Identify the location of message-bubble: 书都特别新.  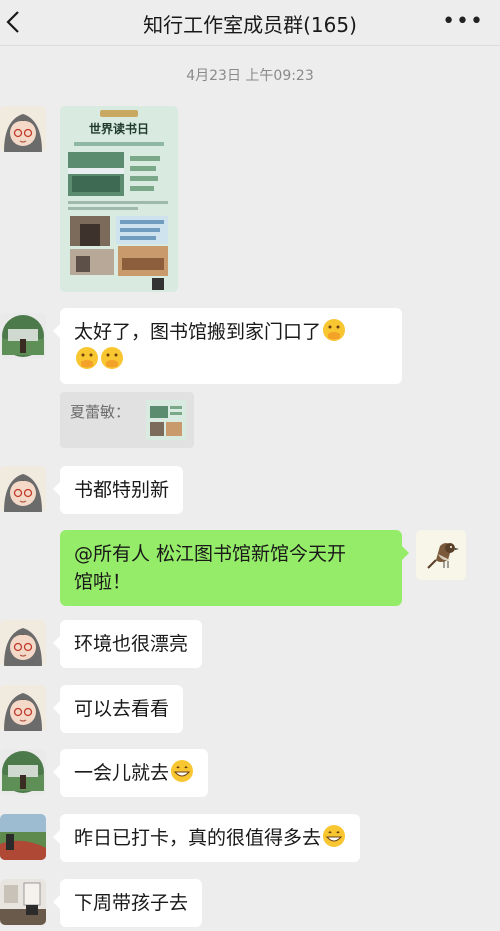
(118, 490).